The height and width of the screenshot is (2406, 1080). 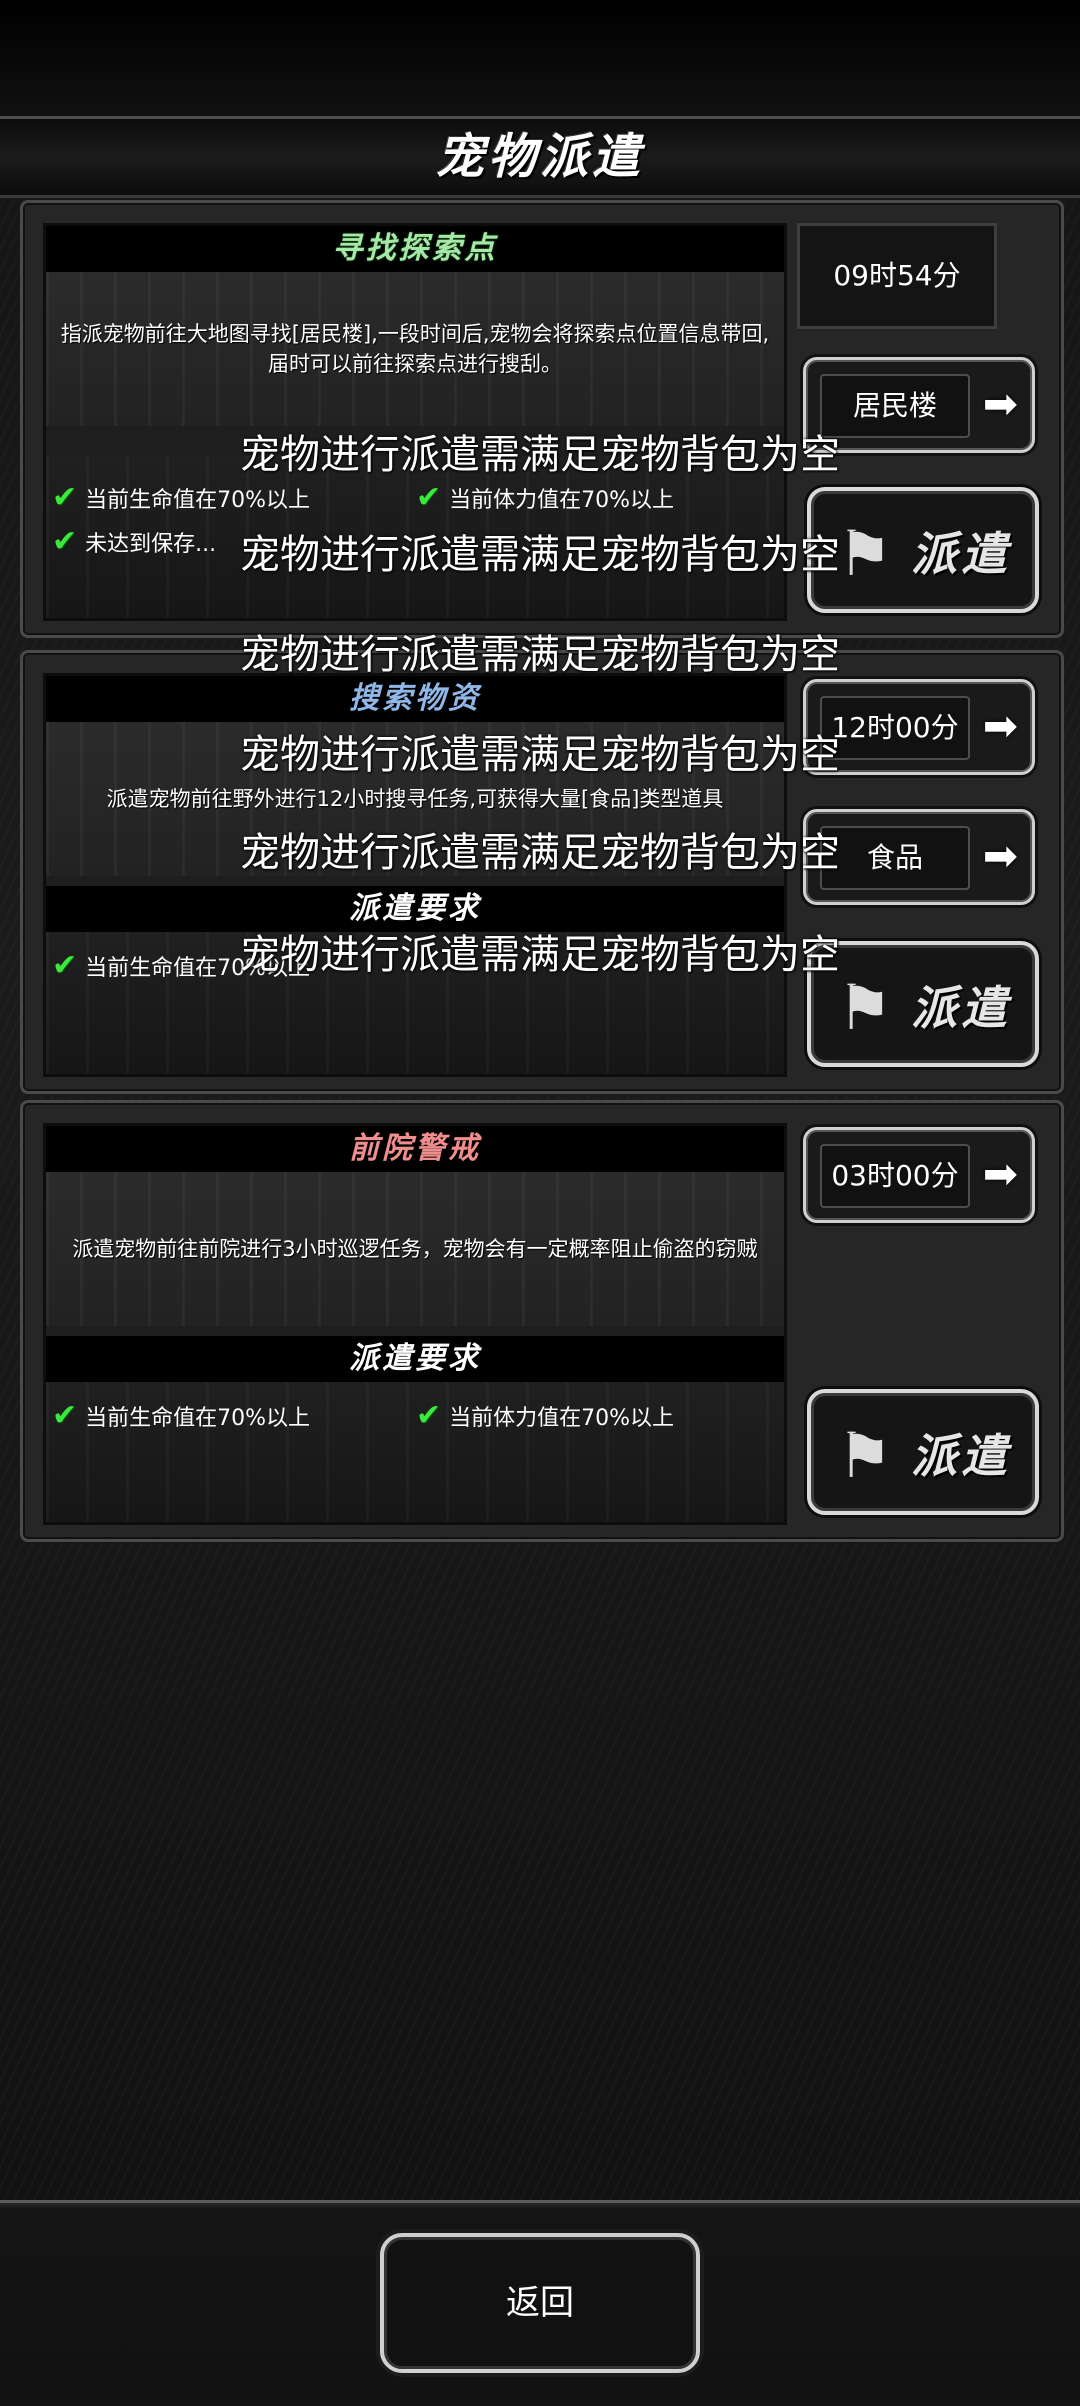 I want to click on section-title: 前院警戒, so click(x=415, y=1149).